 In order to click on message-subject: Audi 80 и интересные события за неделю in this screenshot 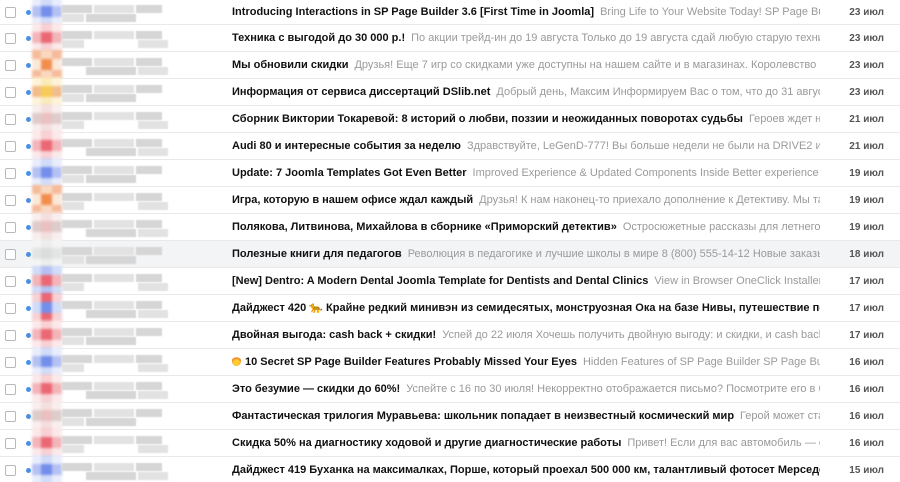, I will do `click(346, 146)`.